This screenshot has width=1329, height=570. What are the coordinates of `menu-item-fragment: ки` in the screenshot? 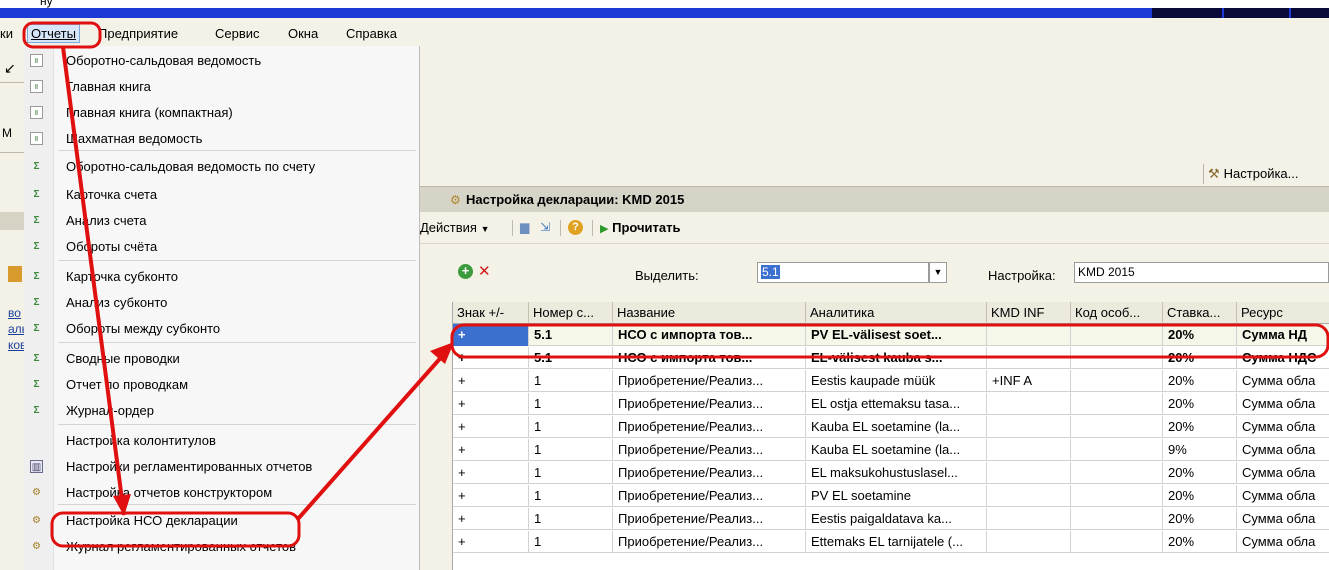 It's located at (6, 33).